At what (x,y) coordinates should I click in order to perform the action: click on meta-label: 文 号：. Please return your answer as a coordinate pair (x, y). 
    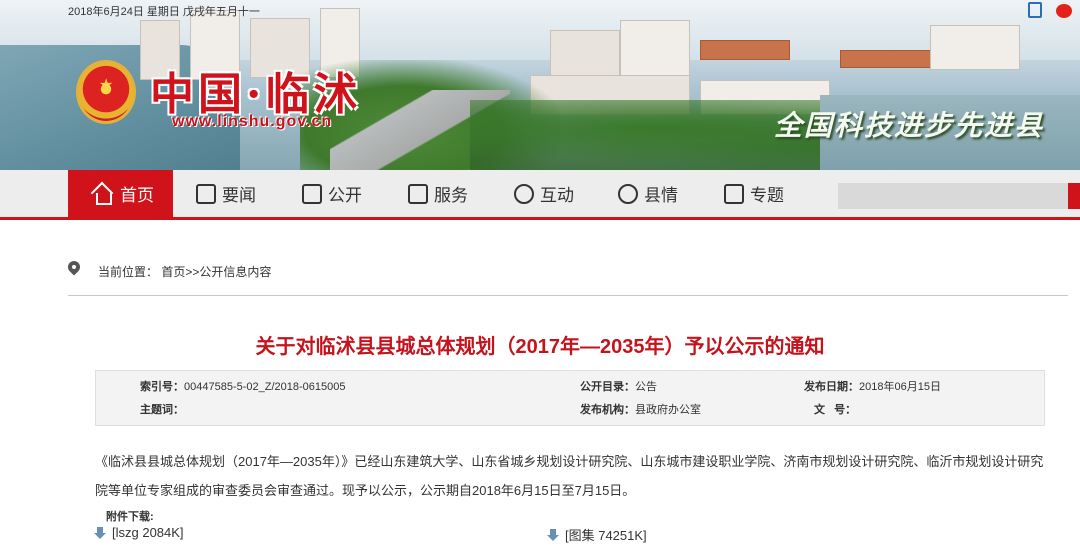
    Looking at the image, I should click on (835, 410).